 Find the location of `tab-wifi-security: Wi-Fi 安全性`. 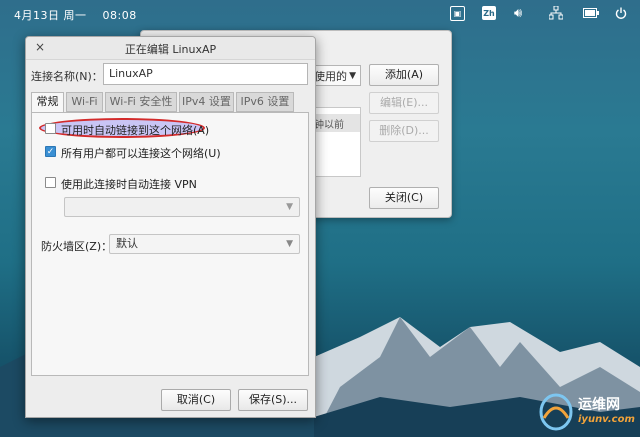

tab-wifi-security: Wi-Fi 安全性 is located at coordinates (141, 102).